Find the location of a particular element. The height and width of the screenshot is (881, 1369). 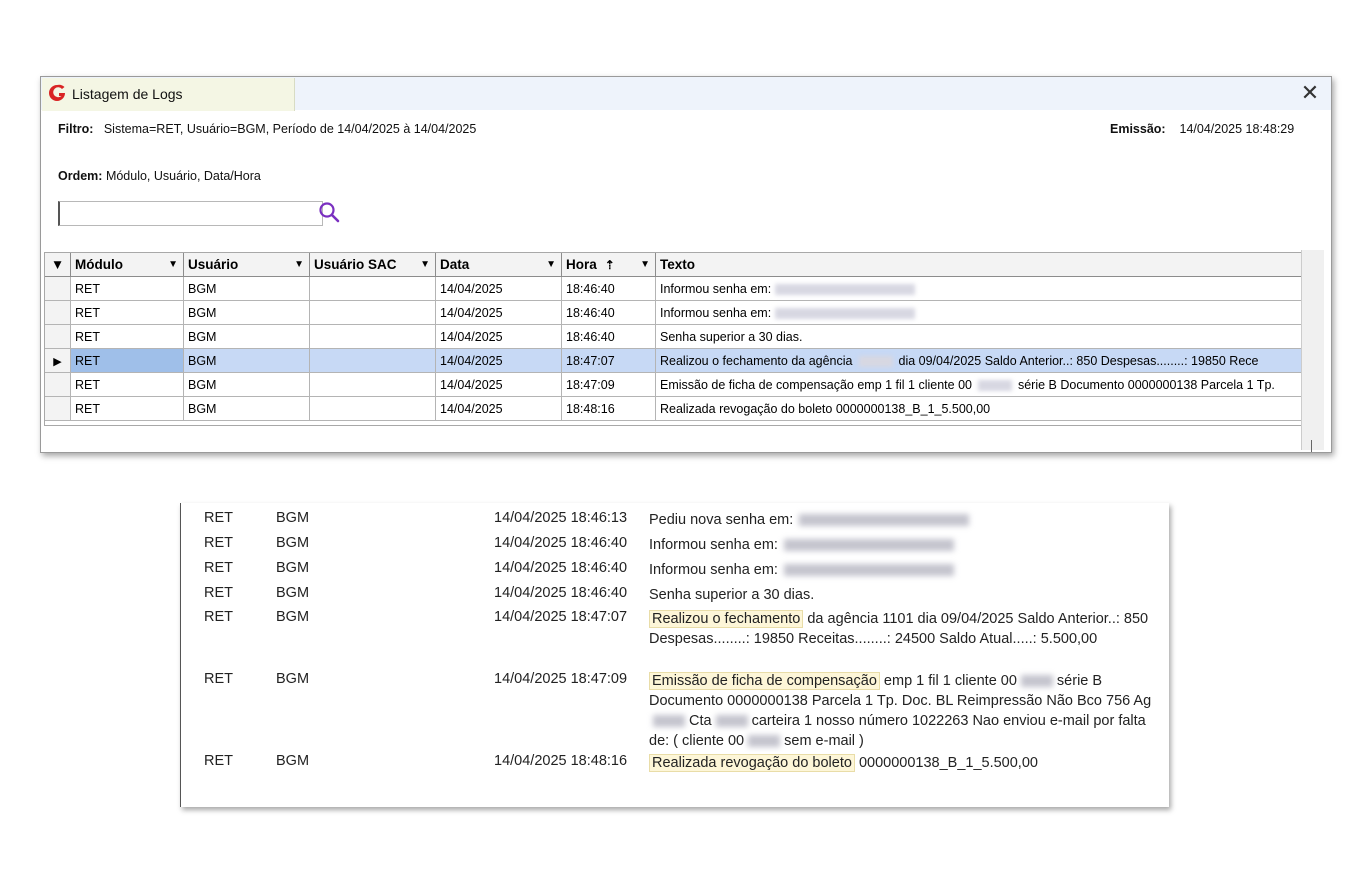

column-label: Módulo is located at coordinates (99, 264).